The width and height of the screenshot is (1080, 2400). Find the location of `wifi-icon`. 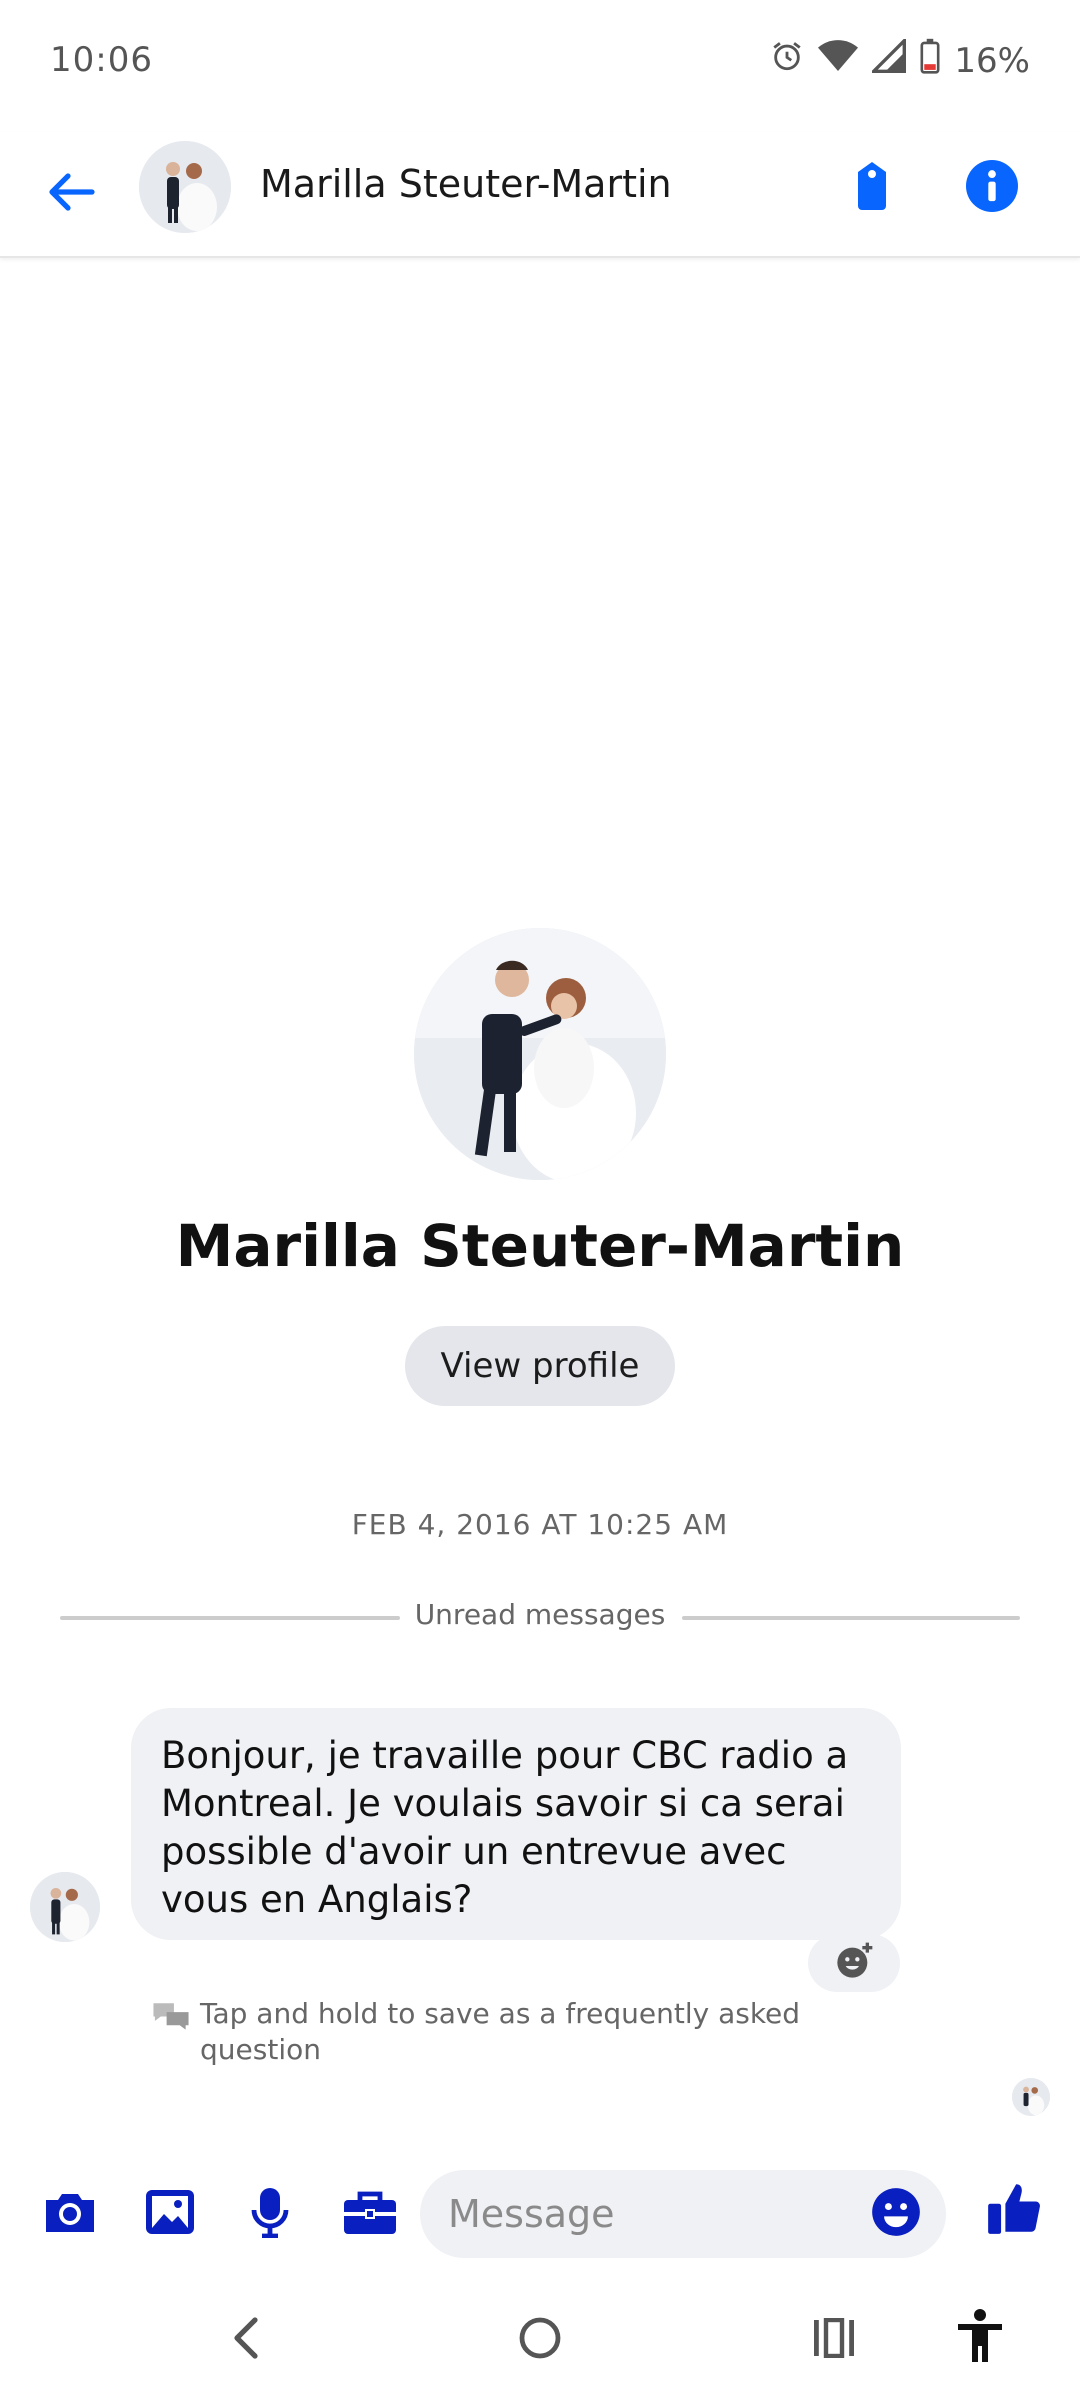

wifi-icon is located at coordinates (838, 60).